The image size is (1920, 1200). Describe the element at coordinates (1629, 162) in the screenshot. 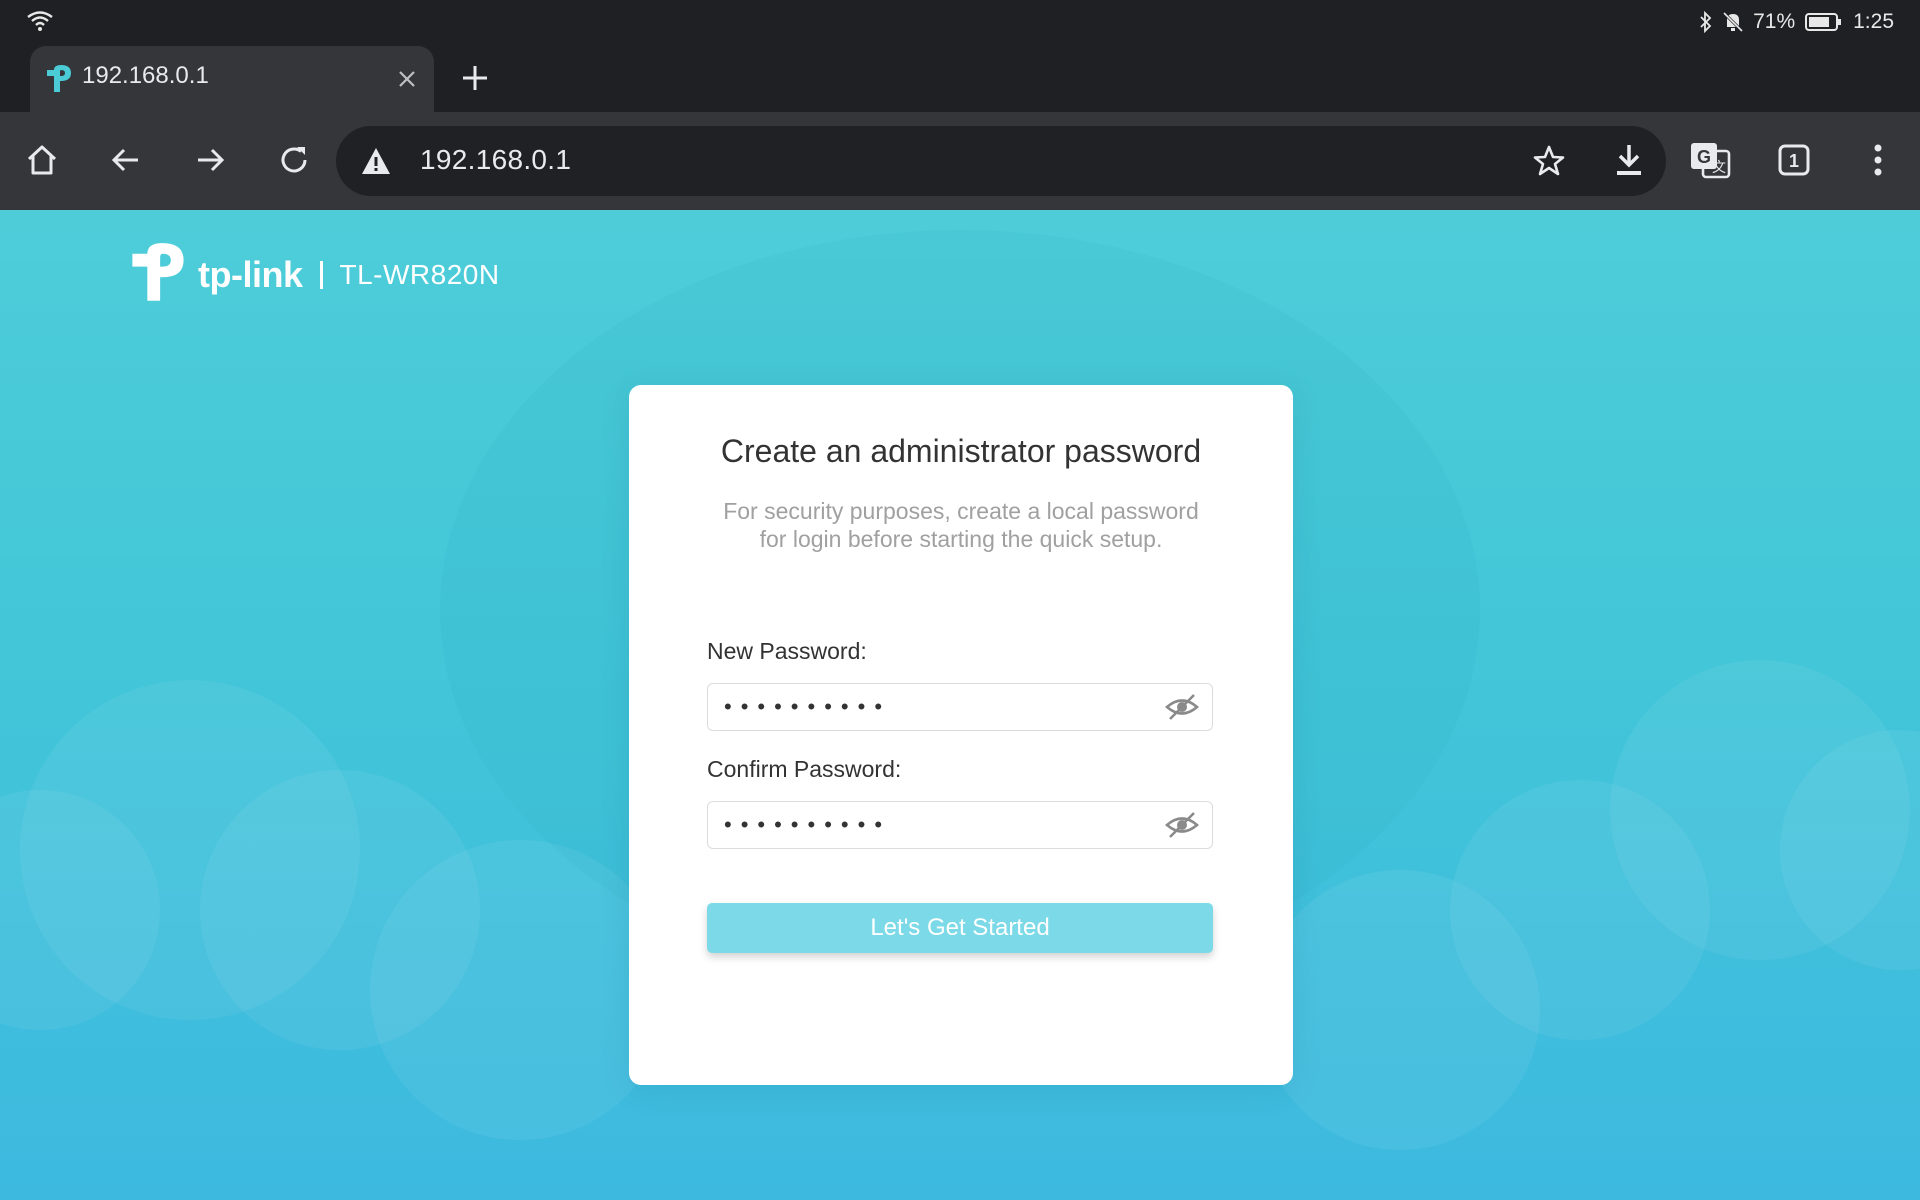

I see `download-icon` at that location.